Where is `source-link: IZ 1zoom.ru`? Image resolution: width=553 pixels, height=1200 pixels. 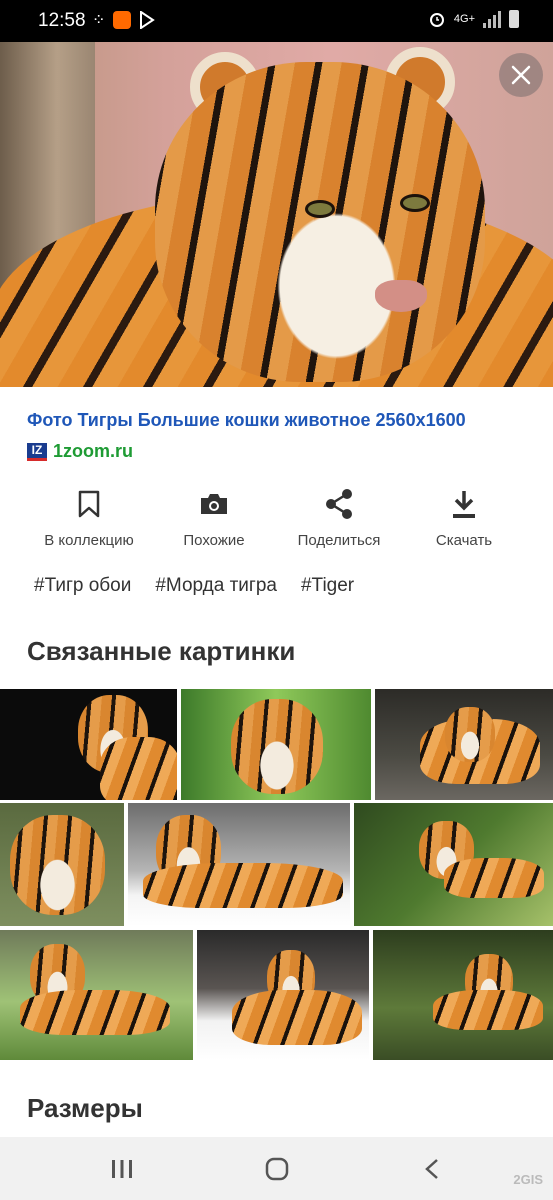 source-link: IZ 1zoom.ru is located at coordinates (80, 451).